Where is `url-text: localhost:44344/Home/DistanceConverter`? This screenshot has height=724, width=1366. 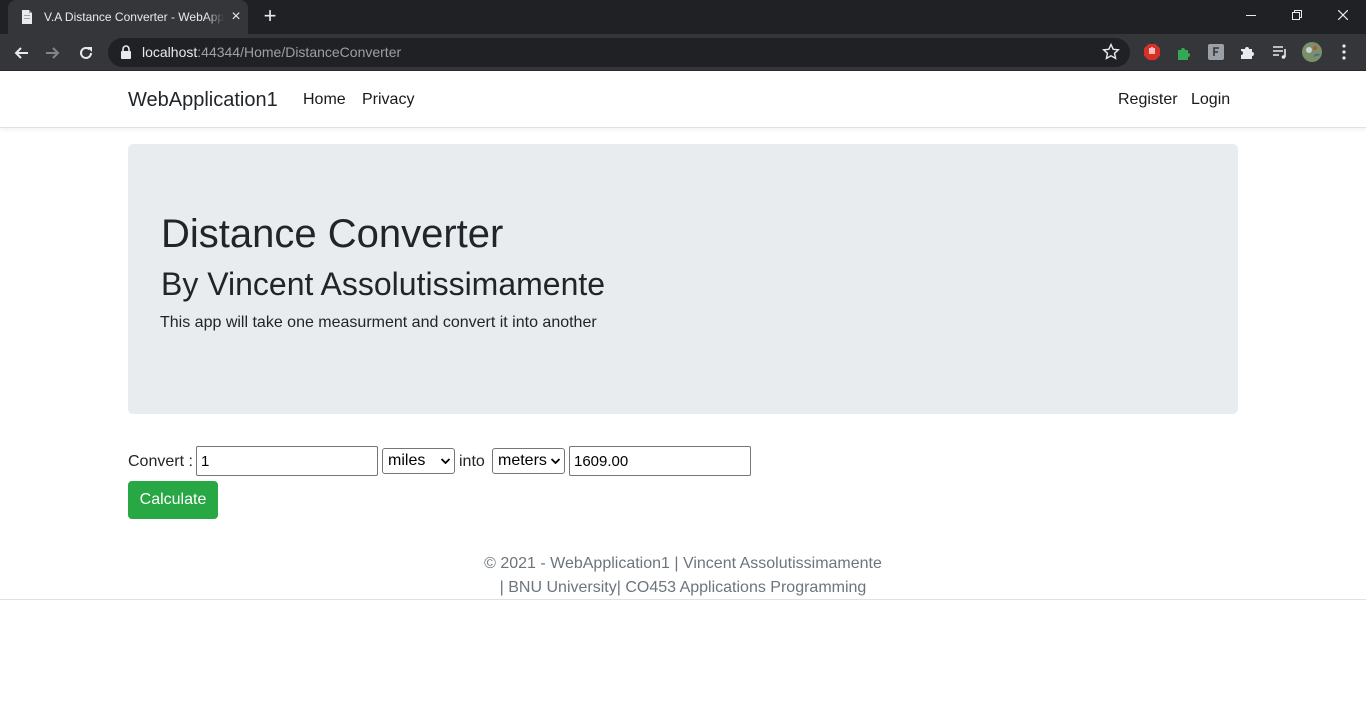 url-text: localhost:44344/Home/DistanceConverter is located at coordinates (271, 52).